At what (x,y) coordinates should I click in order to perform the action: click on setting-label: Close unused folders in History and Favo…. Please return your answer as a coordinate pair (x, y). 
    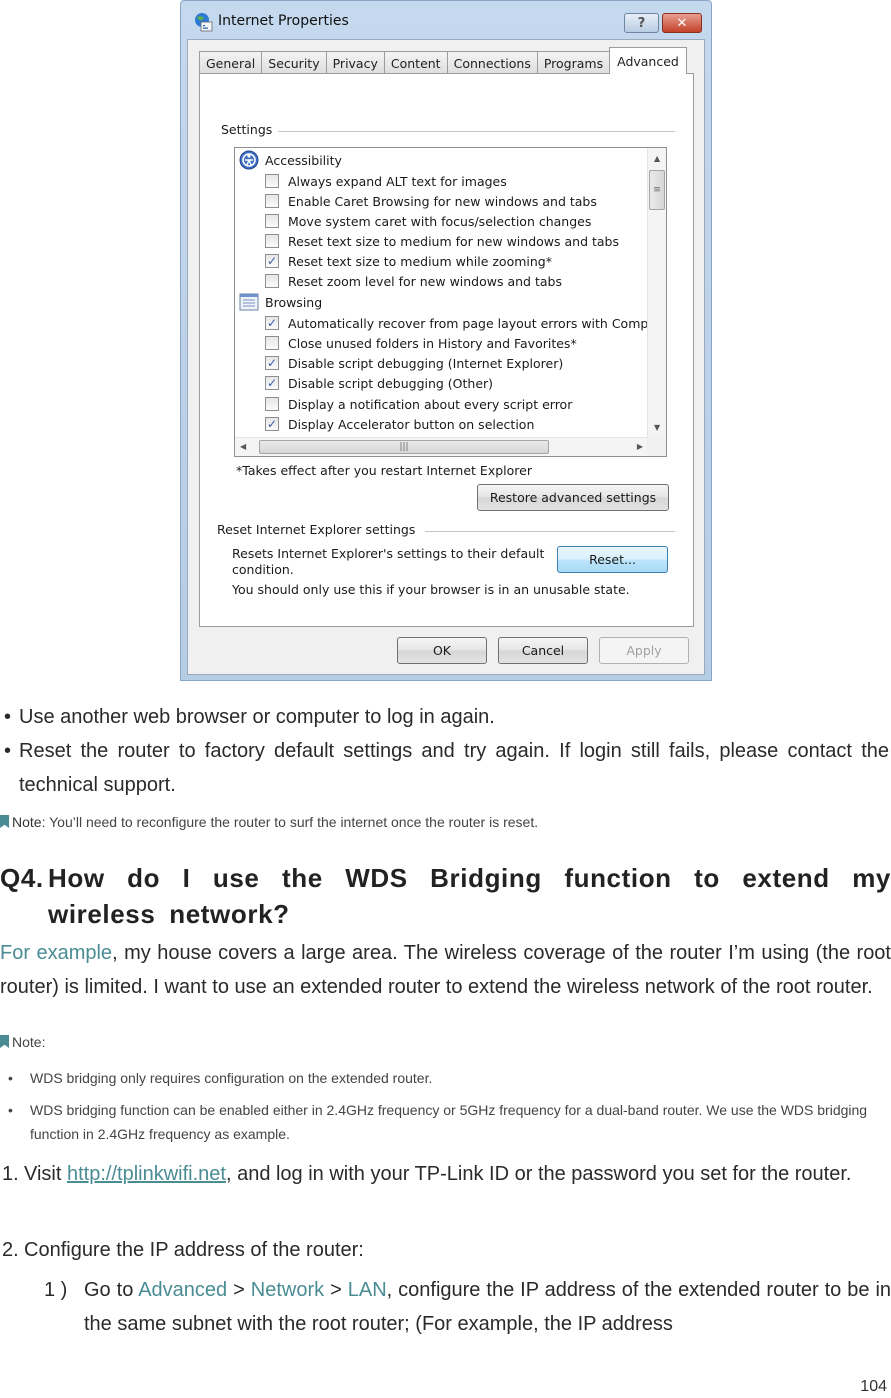
    Looking at the image, I should click on (432, 343).